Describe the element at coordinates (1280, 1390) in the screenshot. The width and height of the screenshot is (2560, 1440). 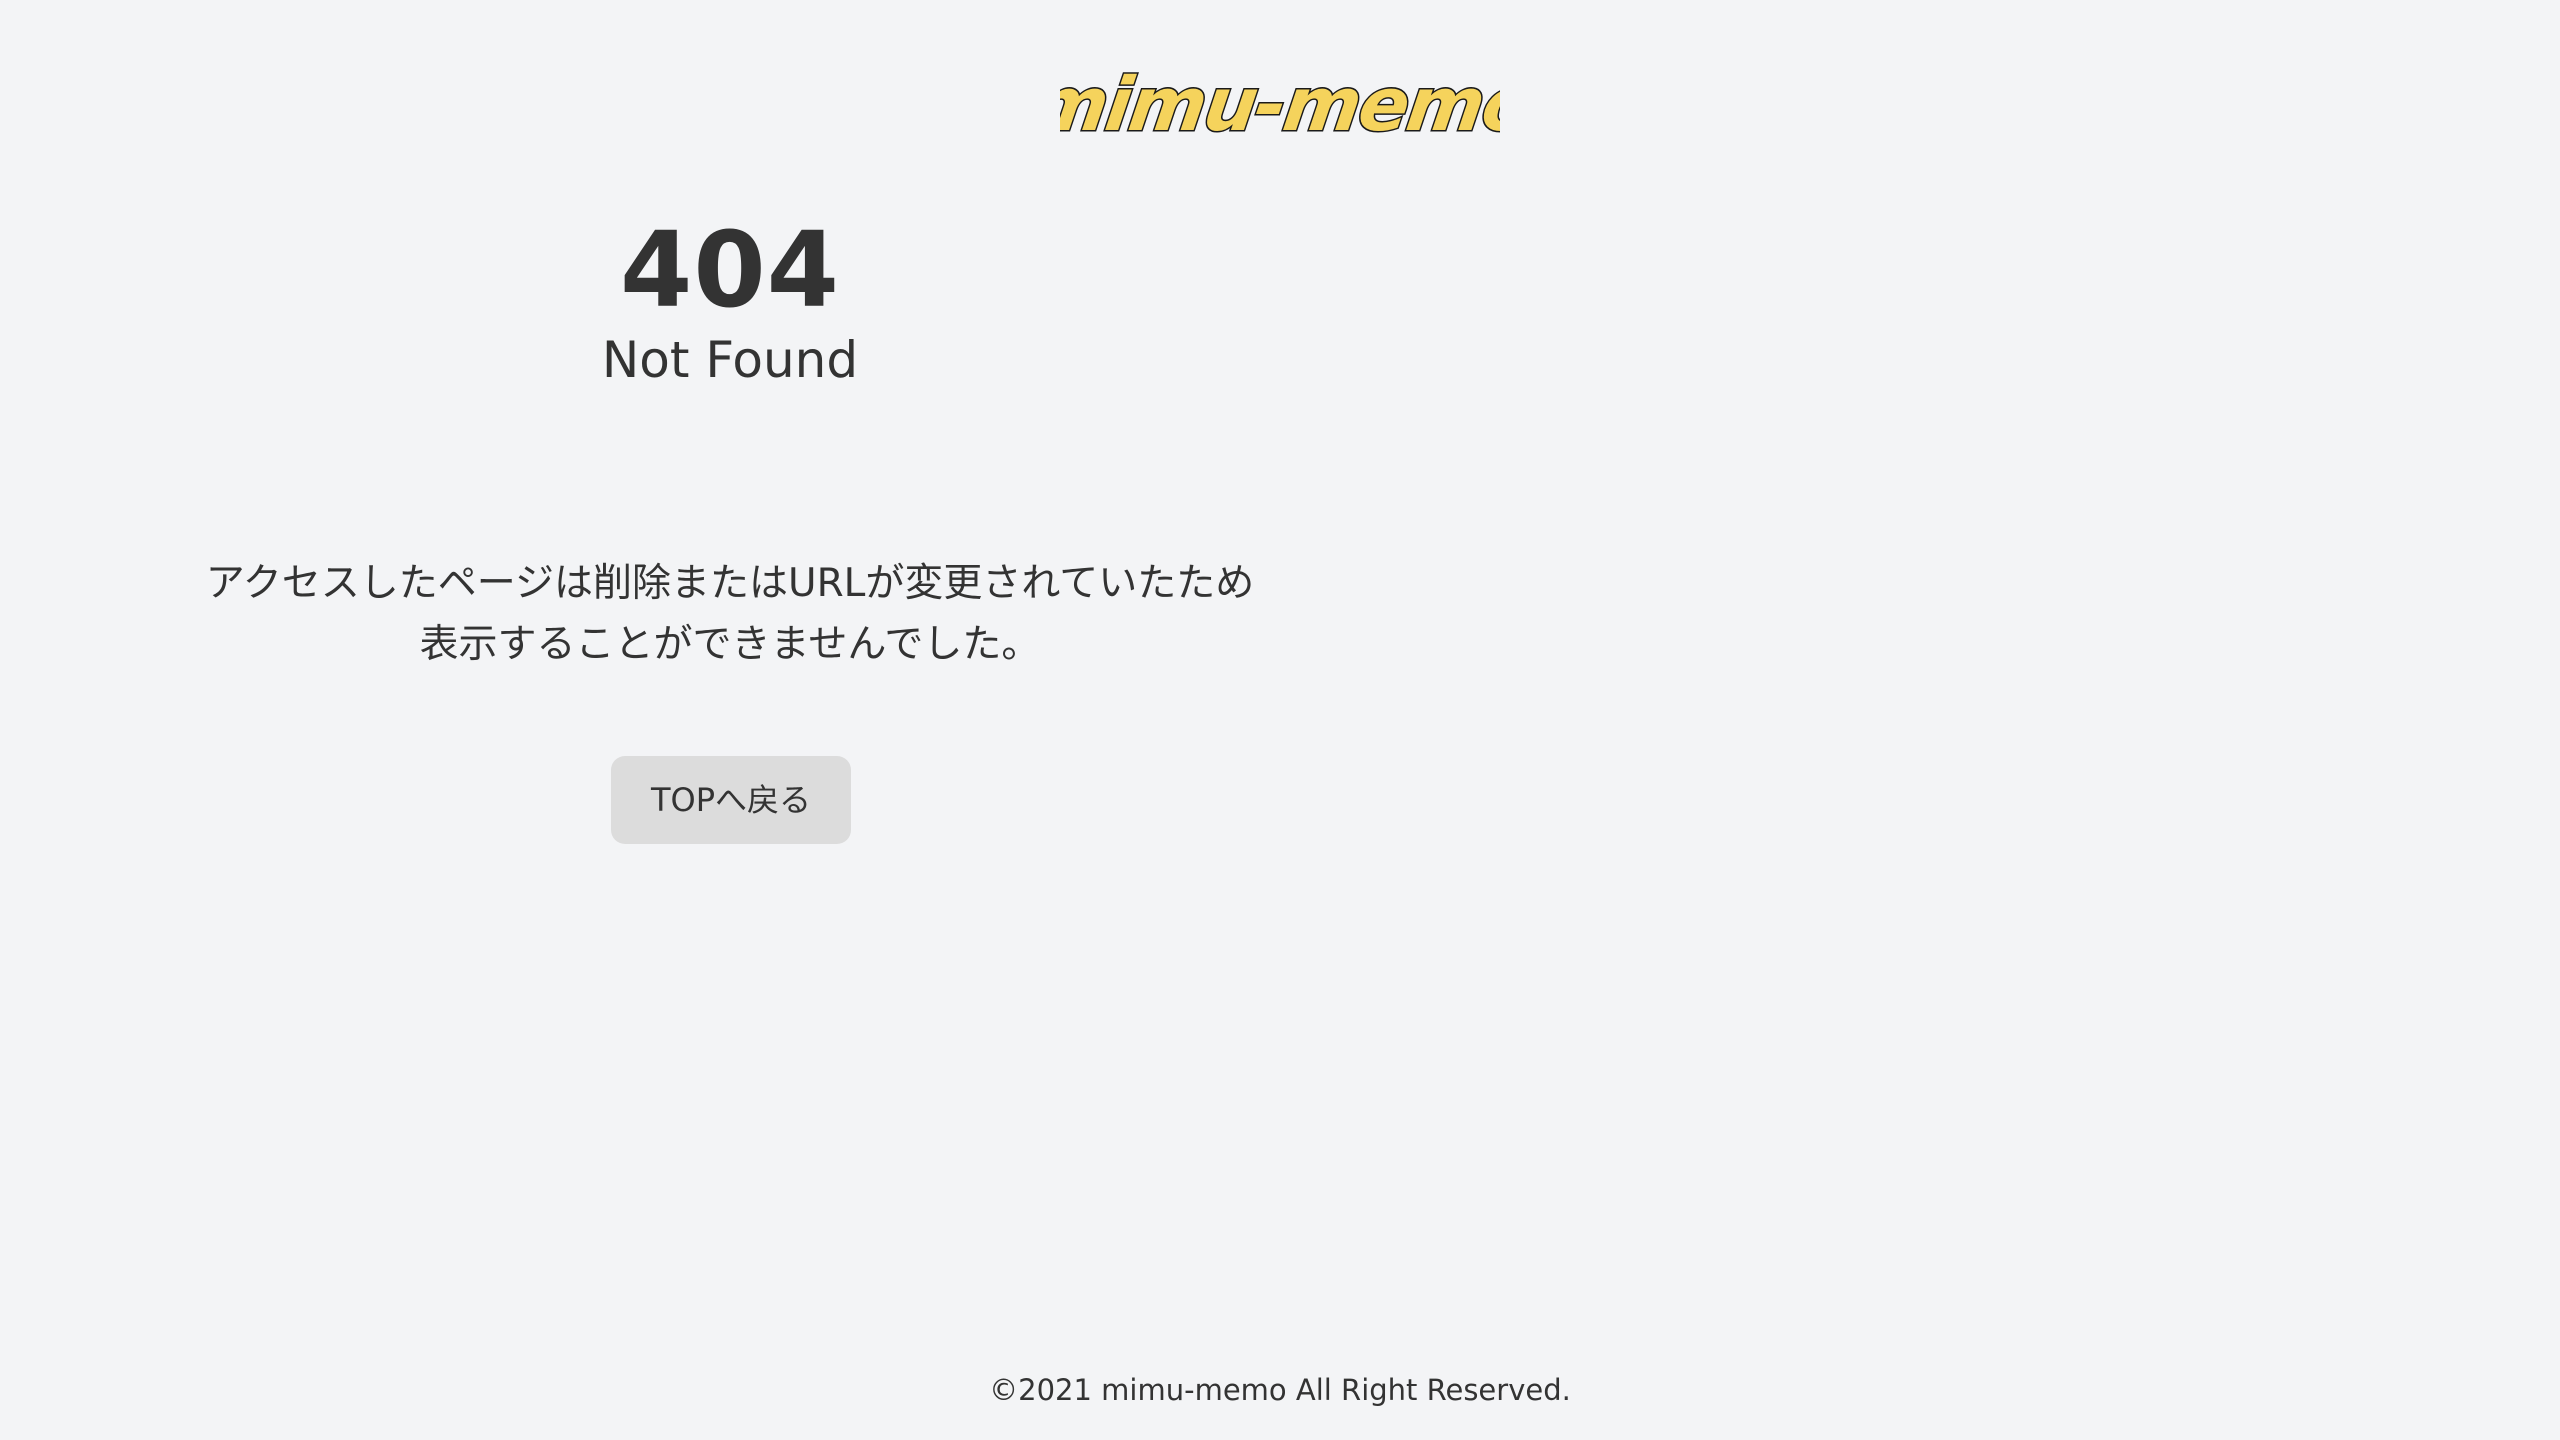
I see `footer-copyright: ©2021 mimu-memo All Right Reserved.` at that location.